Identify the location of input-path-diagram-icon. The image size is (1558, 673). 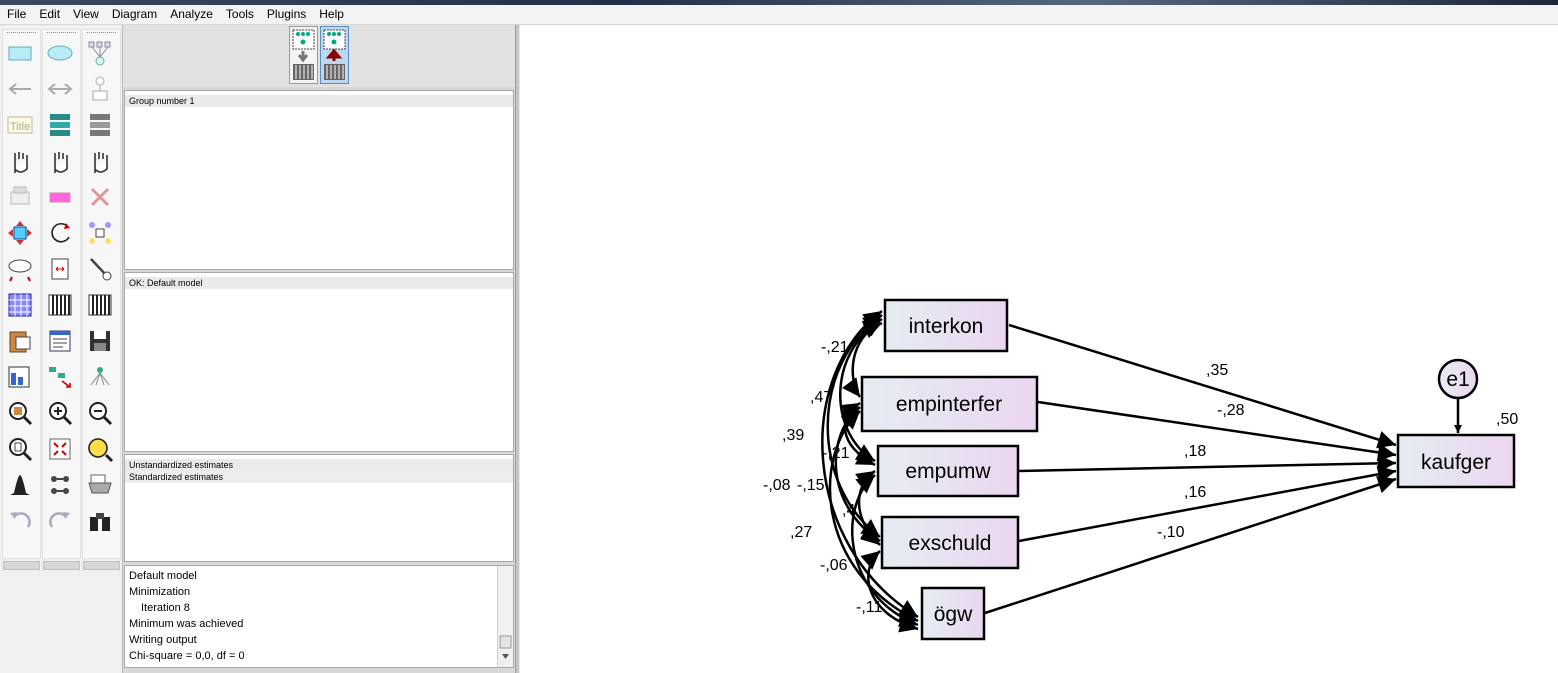
(303, 54).